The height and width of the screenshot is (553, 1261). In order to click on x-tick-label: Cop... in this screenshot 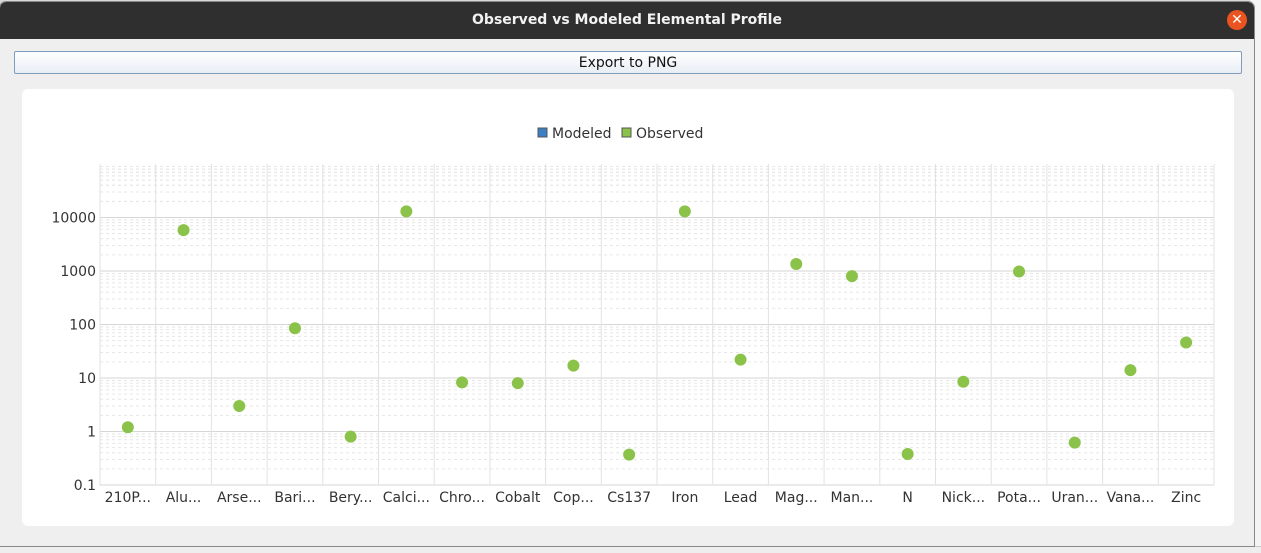, I will do `click(573, 498)`.